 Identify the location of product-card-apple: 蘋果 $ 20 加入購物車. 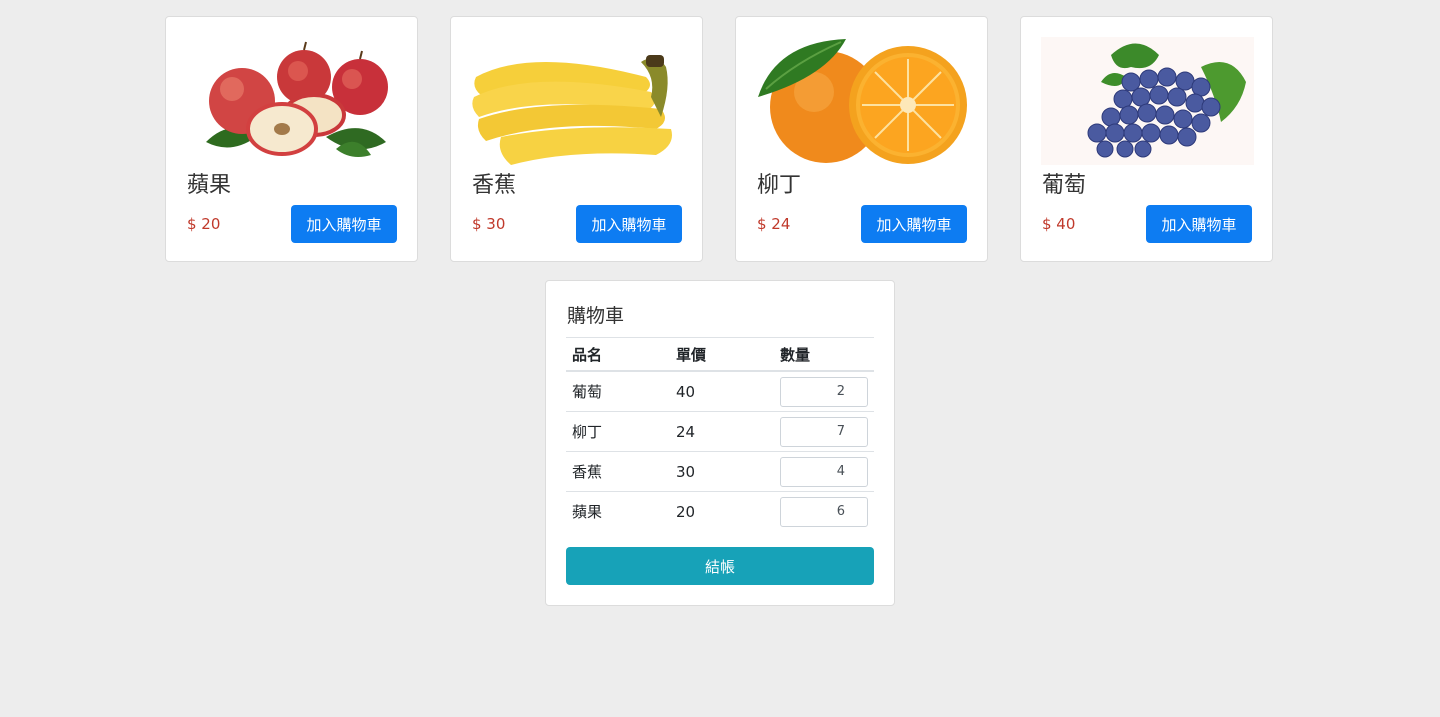
(291, 139).